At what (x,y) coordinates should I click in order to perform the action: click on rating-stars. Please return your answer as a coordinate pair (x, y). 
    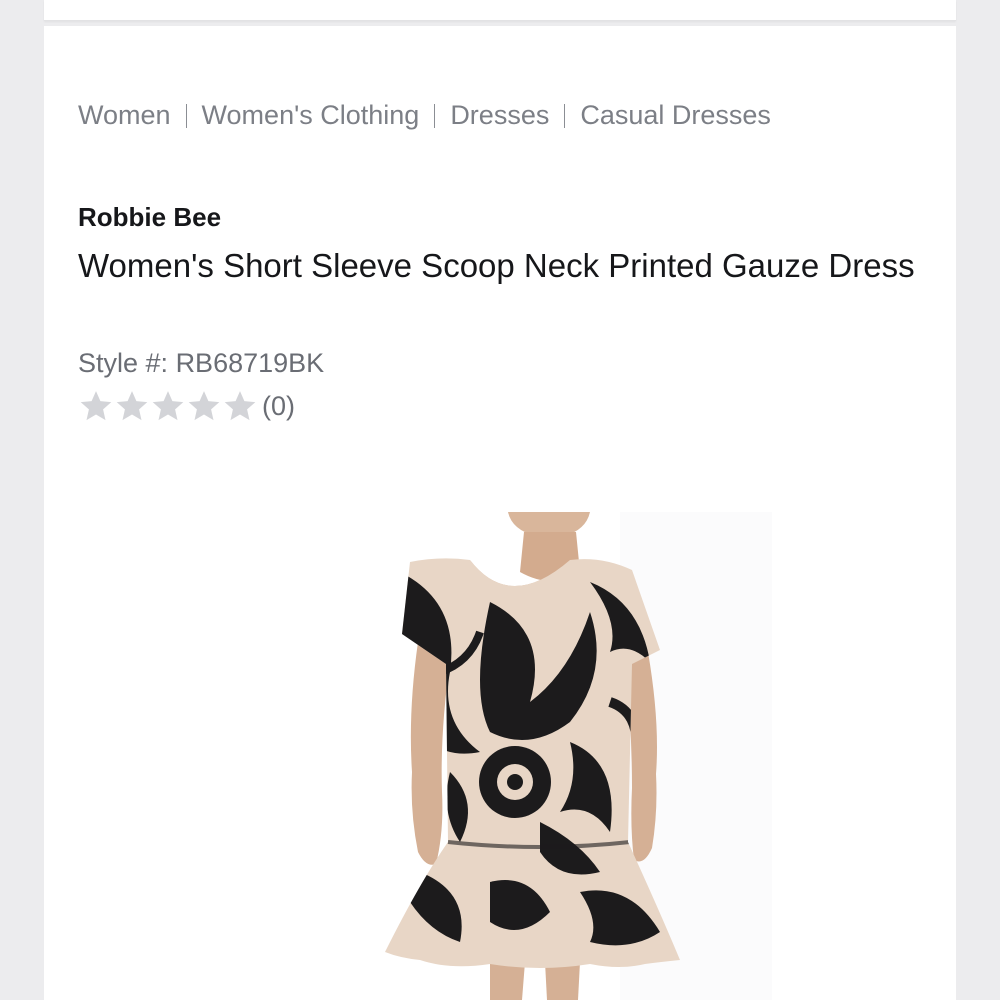
    Looking at the image, I should click on (168, 406).